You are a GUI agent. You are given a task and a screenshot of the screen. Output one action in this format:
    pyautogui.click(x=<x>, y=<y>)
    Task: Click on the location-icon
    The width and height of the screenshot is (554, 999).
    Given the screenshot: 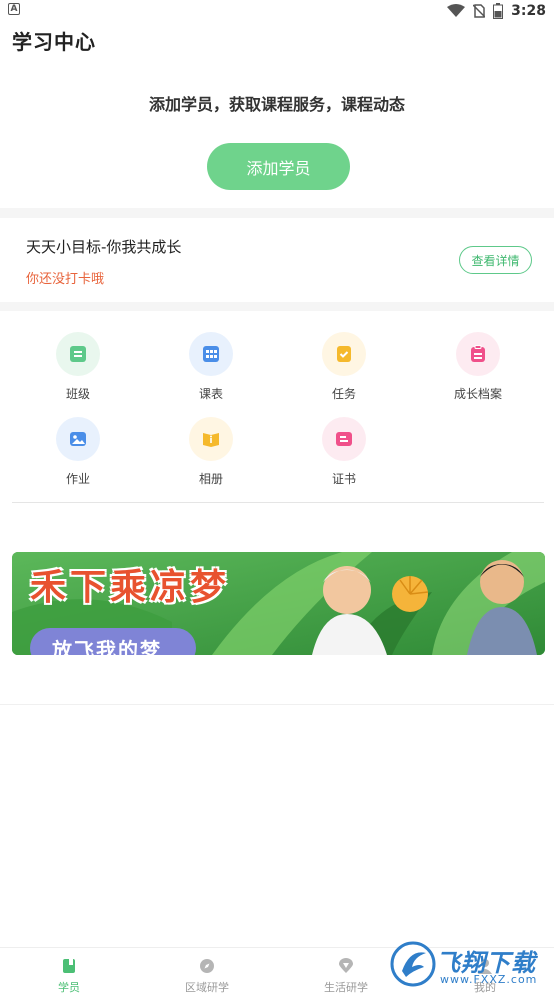 What is the action you would take?
    pyautogui.click(x=346, y=965)
    